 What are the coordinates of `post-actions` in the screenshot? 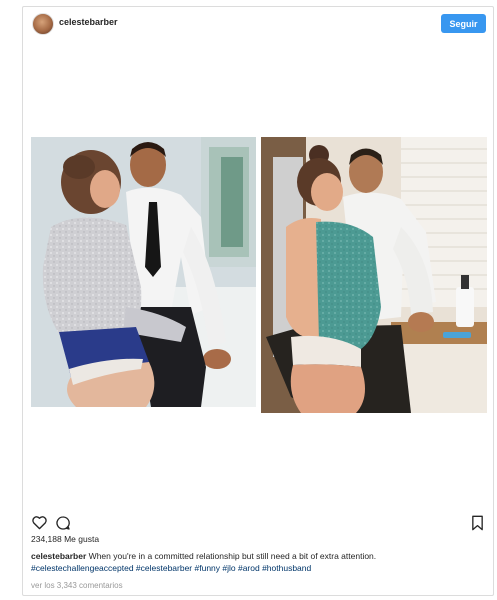 It's located at (258, 523).